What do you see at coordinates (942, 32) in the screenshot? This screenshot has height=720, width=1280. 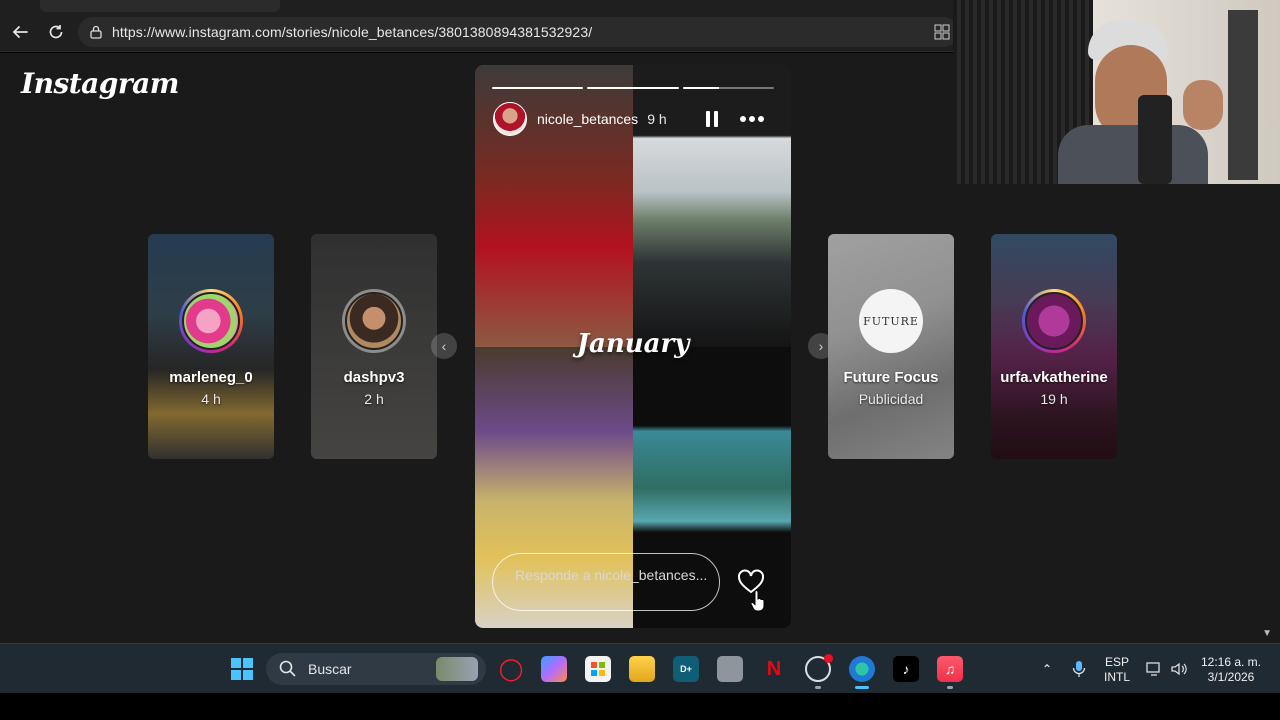 I see `extensions-icon` at bounding box center [942, 32].